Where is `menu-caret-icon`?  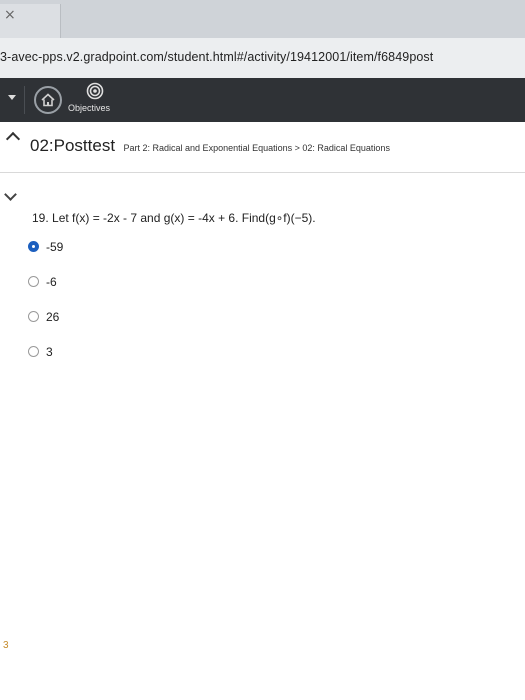 menu-caret-icon is located at coordinates (12, 97).